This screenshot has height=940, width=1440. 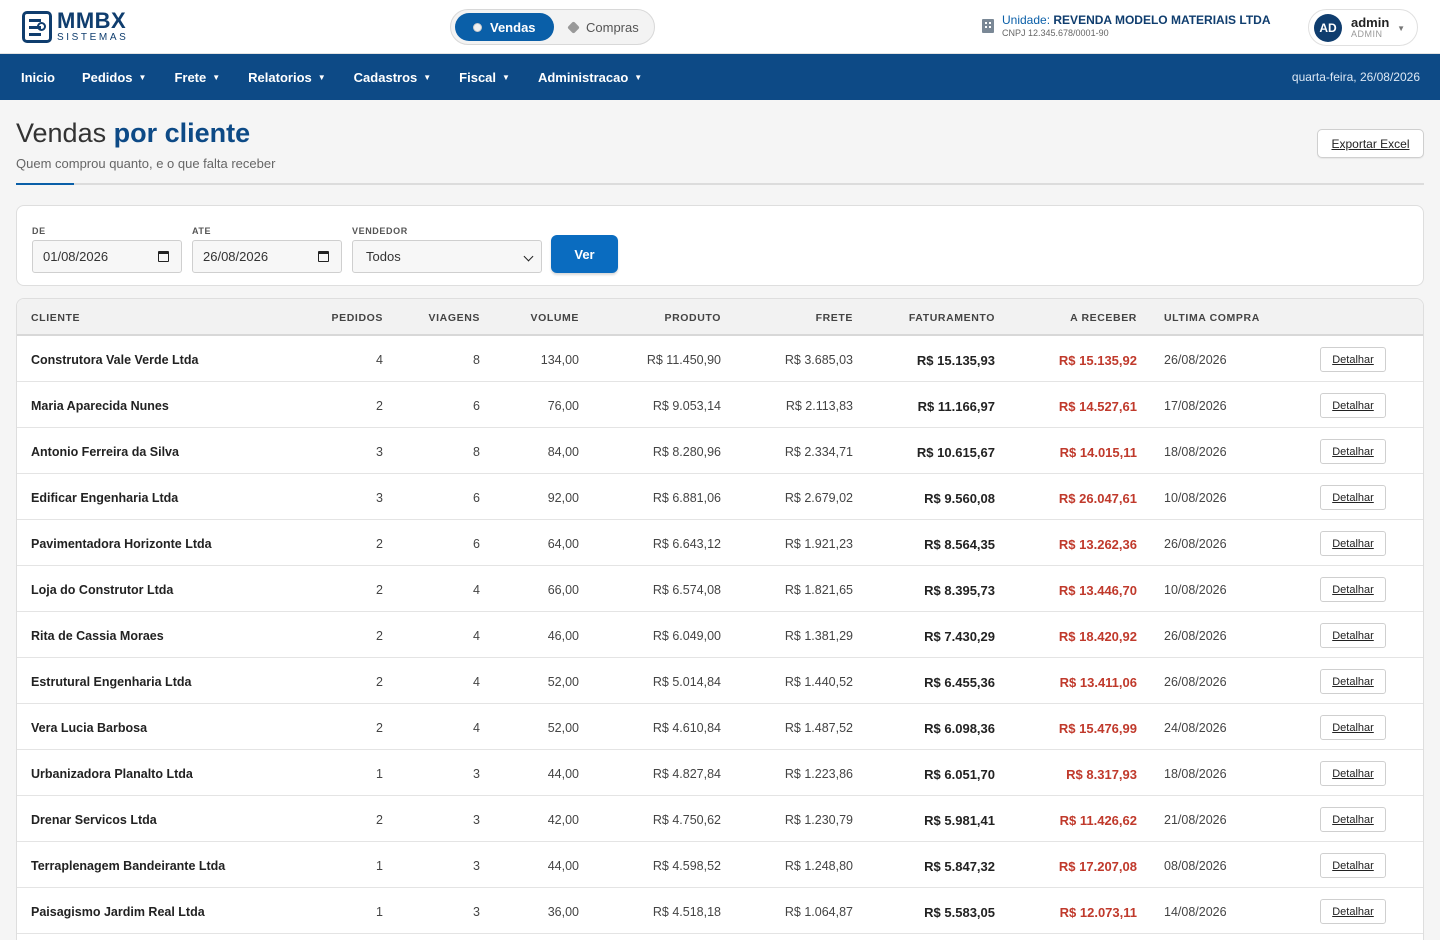 I want to click on cell-volume: 36,00, so click(x=563, y=912).